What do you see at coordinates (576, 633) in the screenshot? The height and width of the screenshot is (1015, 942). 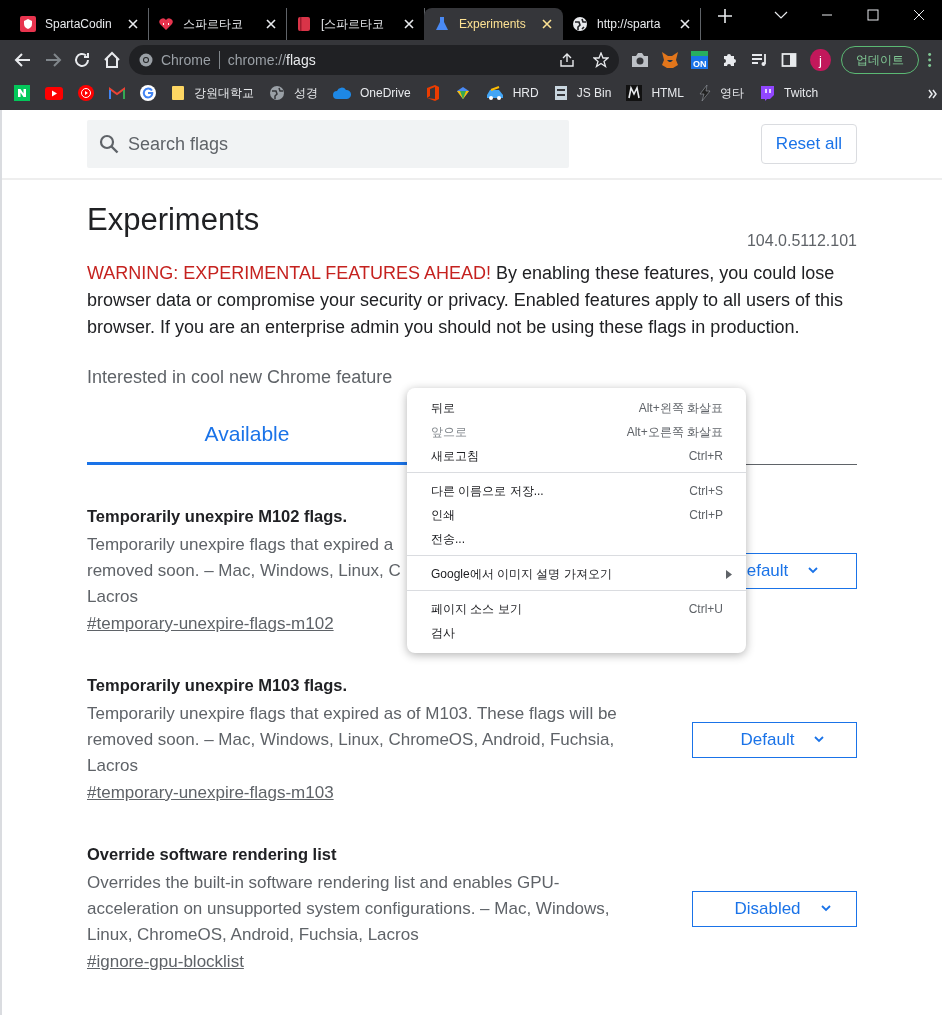 I see `menu-item: 검사` at bounding box center [576, 633].